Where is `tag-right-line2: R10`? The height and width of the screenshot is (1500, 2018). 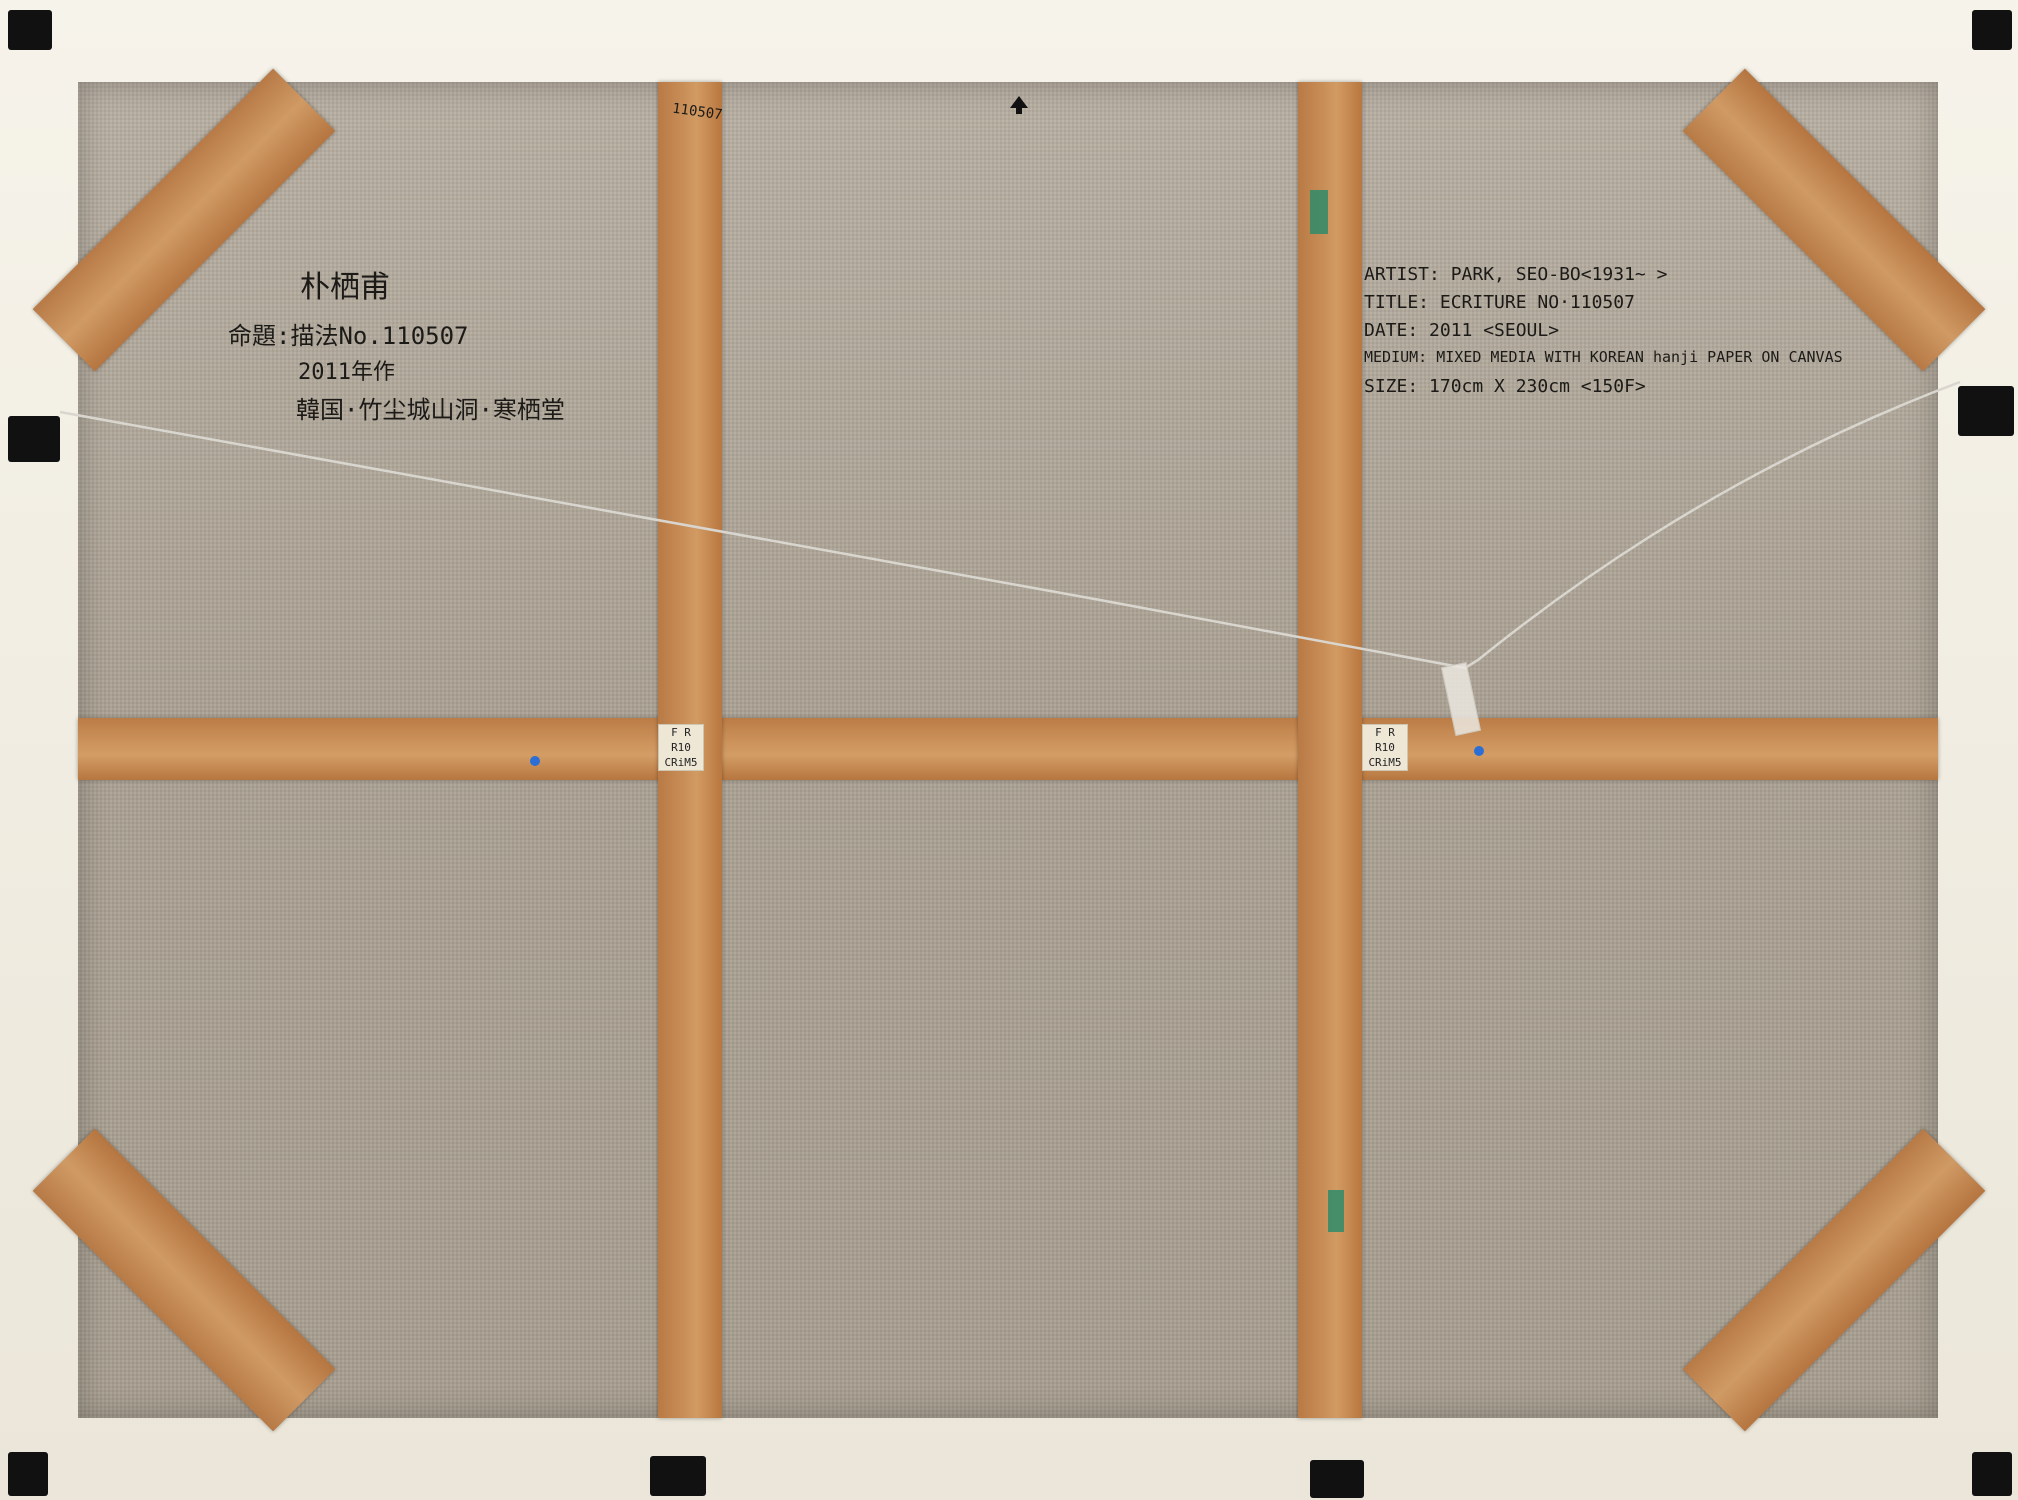 tag-right-line2: R10 is located at coordinates (1385, 747).